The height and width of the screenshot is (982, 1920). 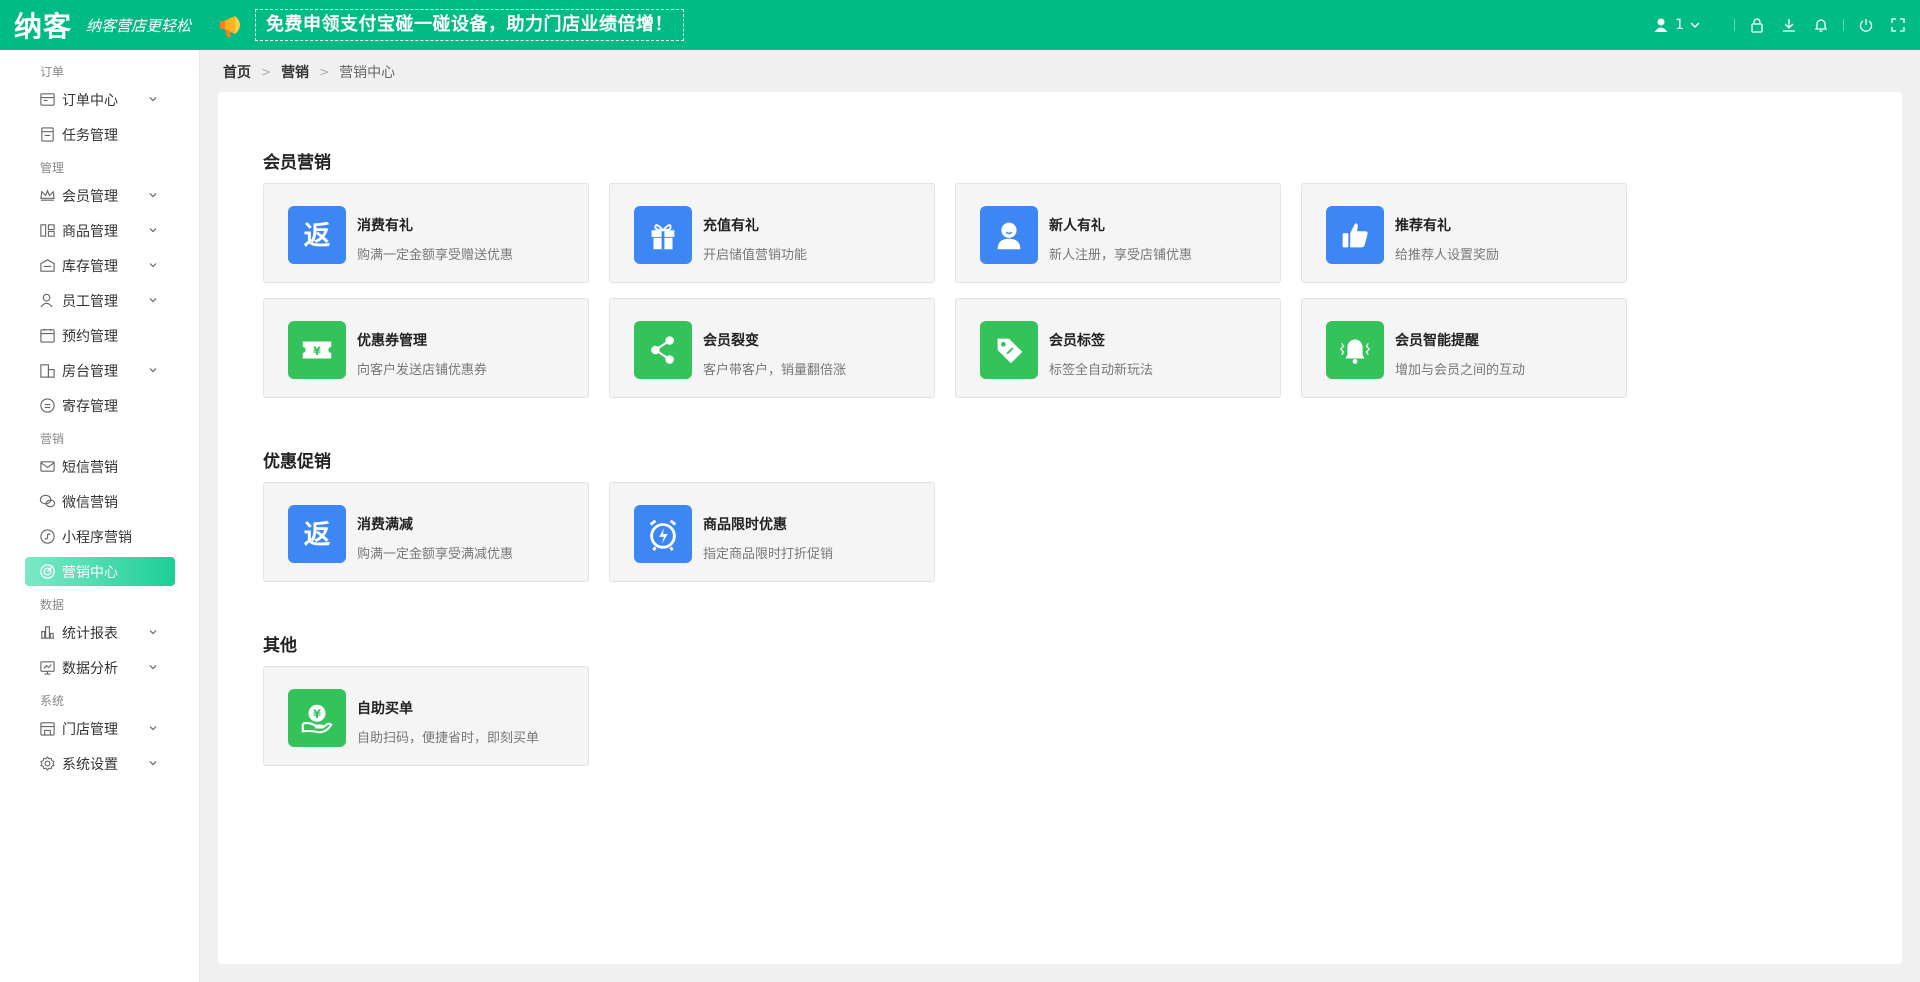 I want to click on miniapp-icon, so click(x=47, y=537).